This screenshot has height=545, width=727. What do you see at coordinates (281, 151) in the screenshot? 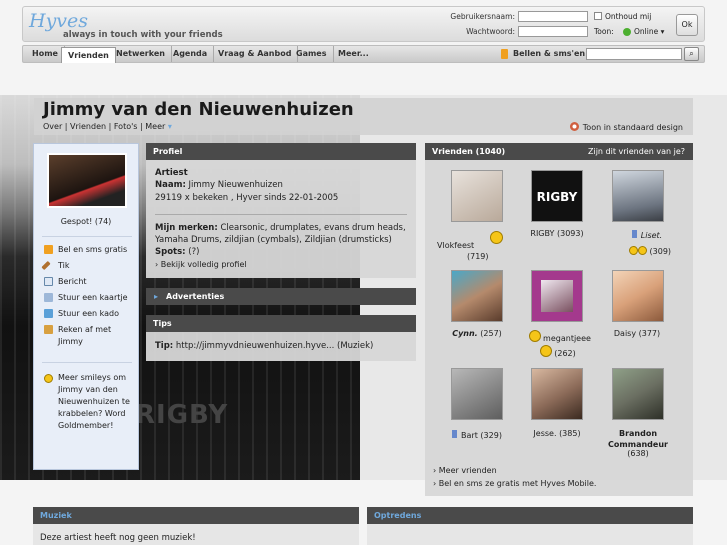
I see `profiel-heading: Profiel` at bounding box center [281, 151].